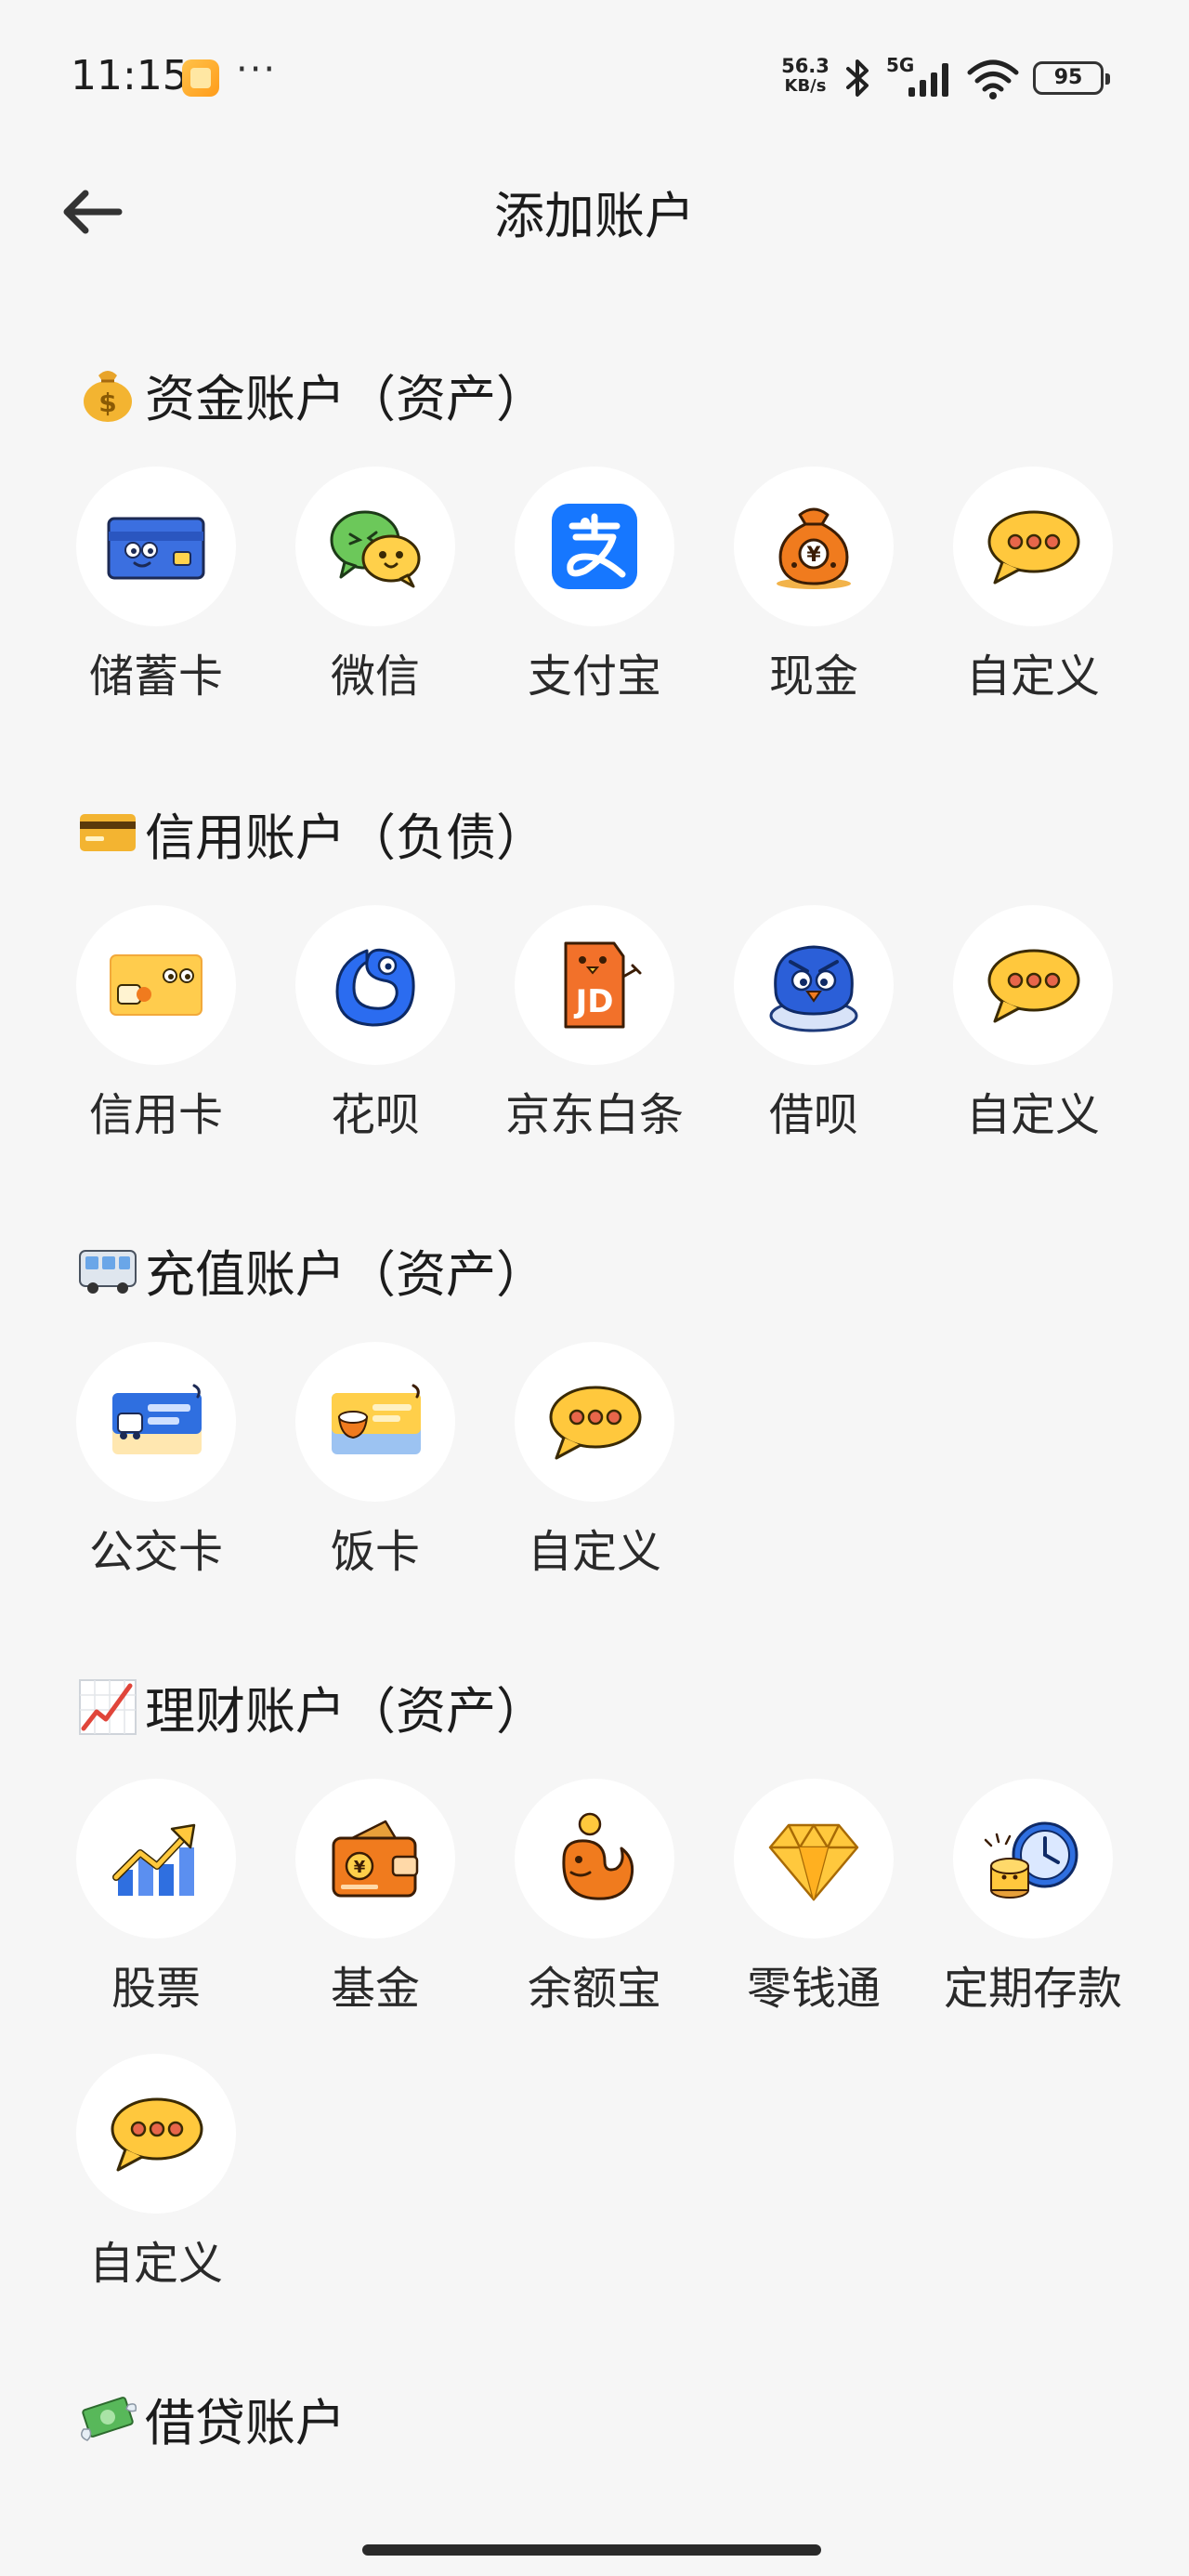 The width and height of the screenshot is (1189, 2576). What do you see at coordinates (201, 78) in the screenshot?
I see `notification-app-icon` at bounding box center [201, 78].